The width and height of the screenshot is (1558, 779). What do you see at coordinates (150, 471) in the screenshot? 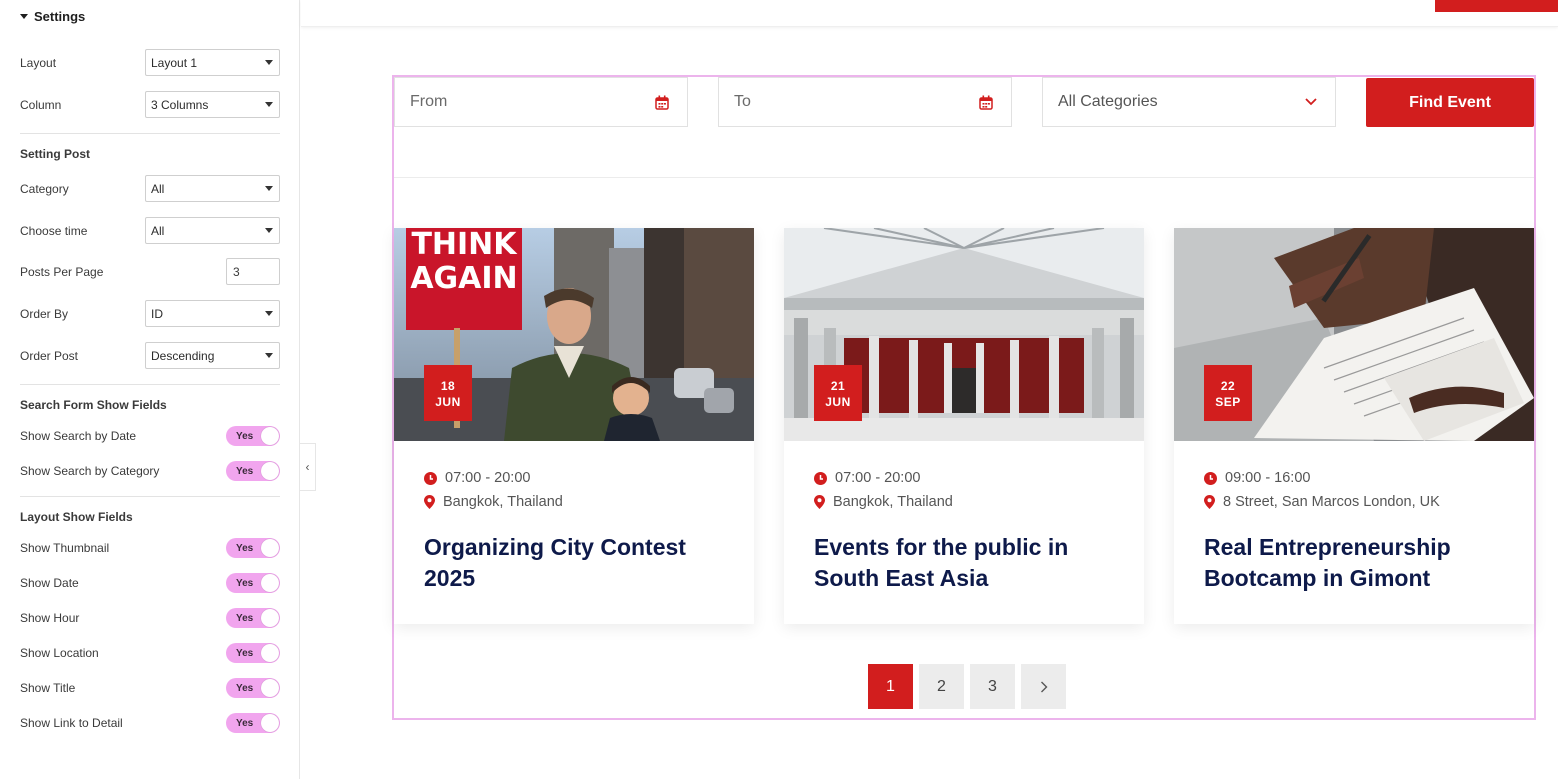
I see `toggle-row: Show Search by Category Yes` at bounding box center [150, 471].